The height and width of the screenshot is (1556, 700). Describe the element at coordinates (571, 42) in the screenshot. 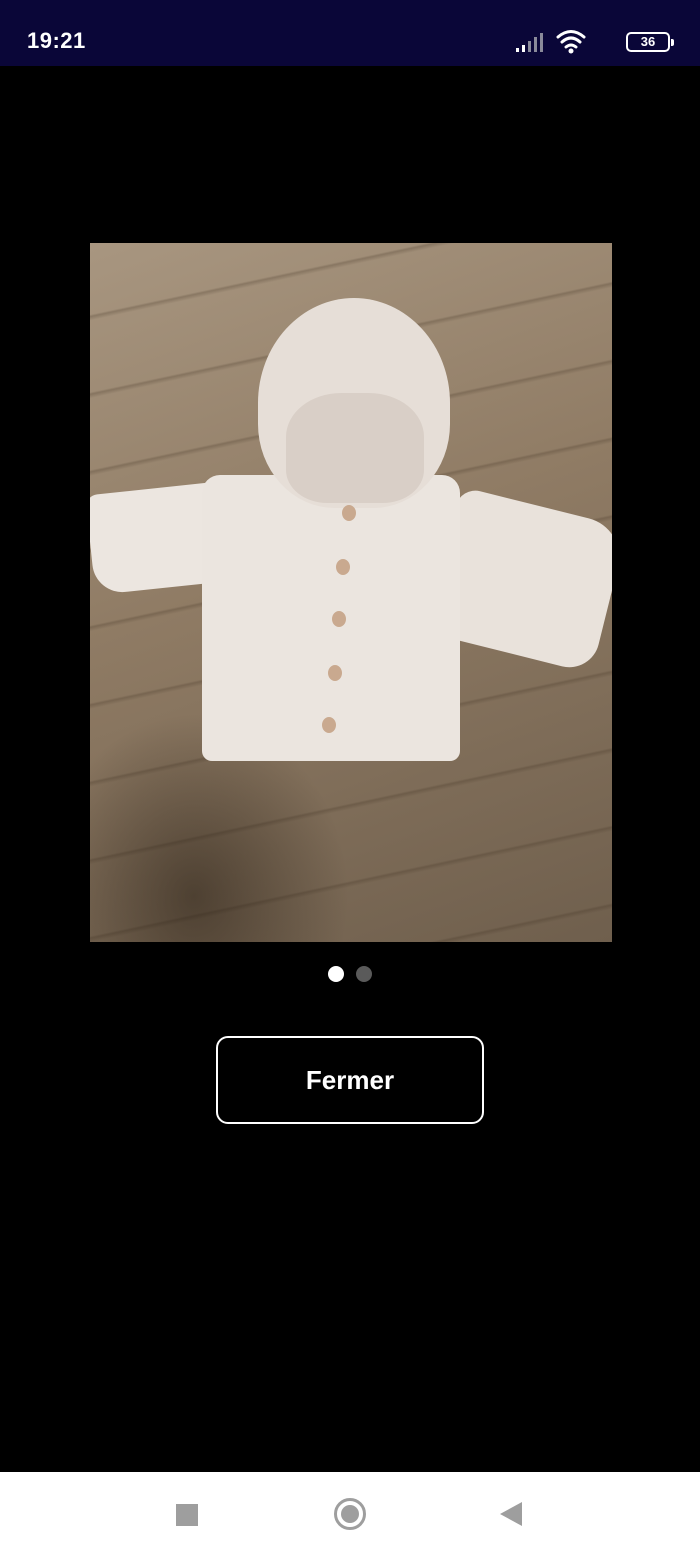

I see `wifi-icon` at that location.